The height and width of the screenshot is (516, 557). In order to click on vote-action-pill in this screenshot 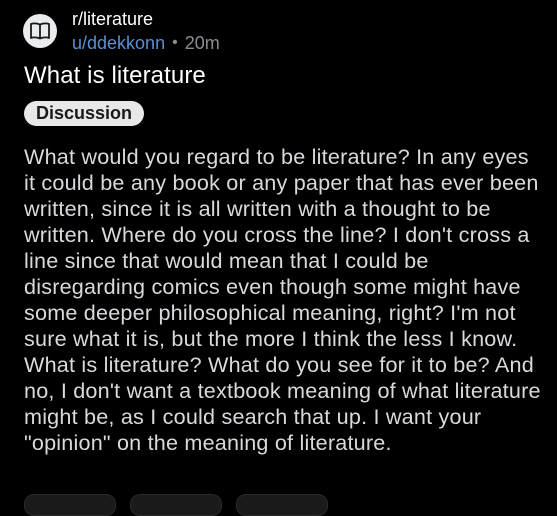, I will do `click(70, 505)`.